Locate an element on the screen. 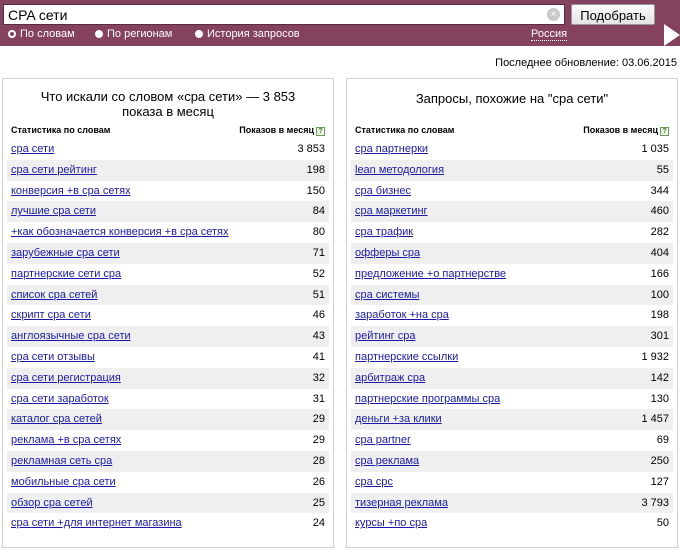  table-row: рекламная сеть cpa 28 is located at coordinates (168, 461).